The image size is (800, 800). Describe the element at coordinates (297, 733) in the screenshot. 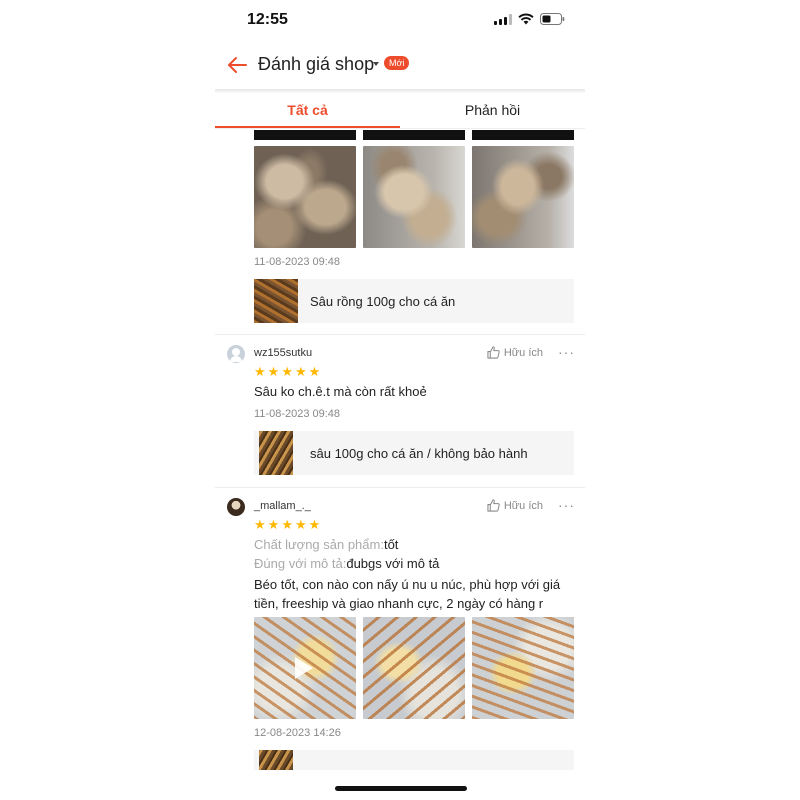

I see `review-date: 12-08-2023 14:26` at that location.